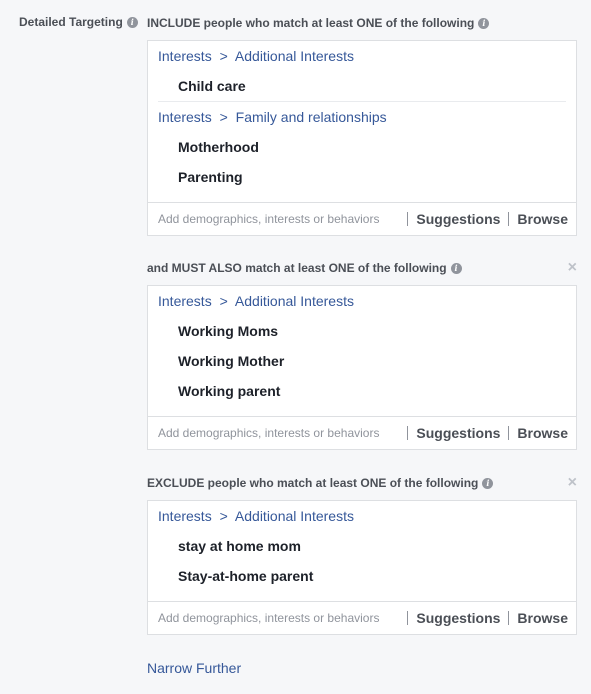  I want to click on targeting-item: Child care, so click(362, 86).